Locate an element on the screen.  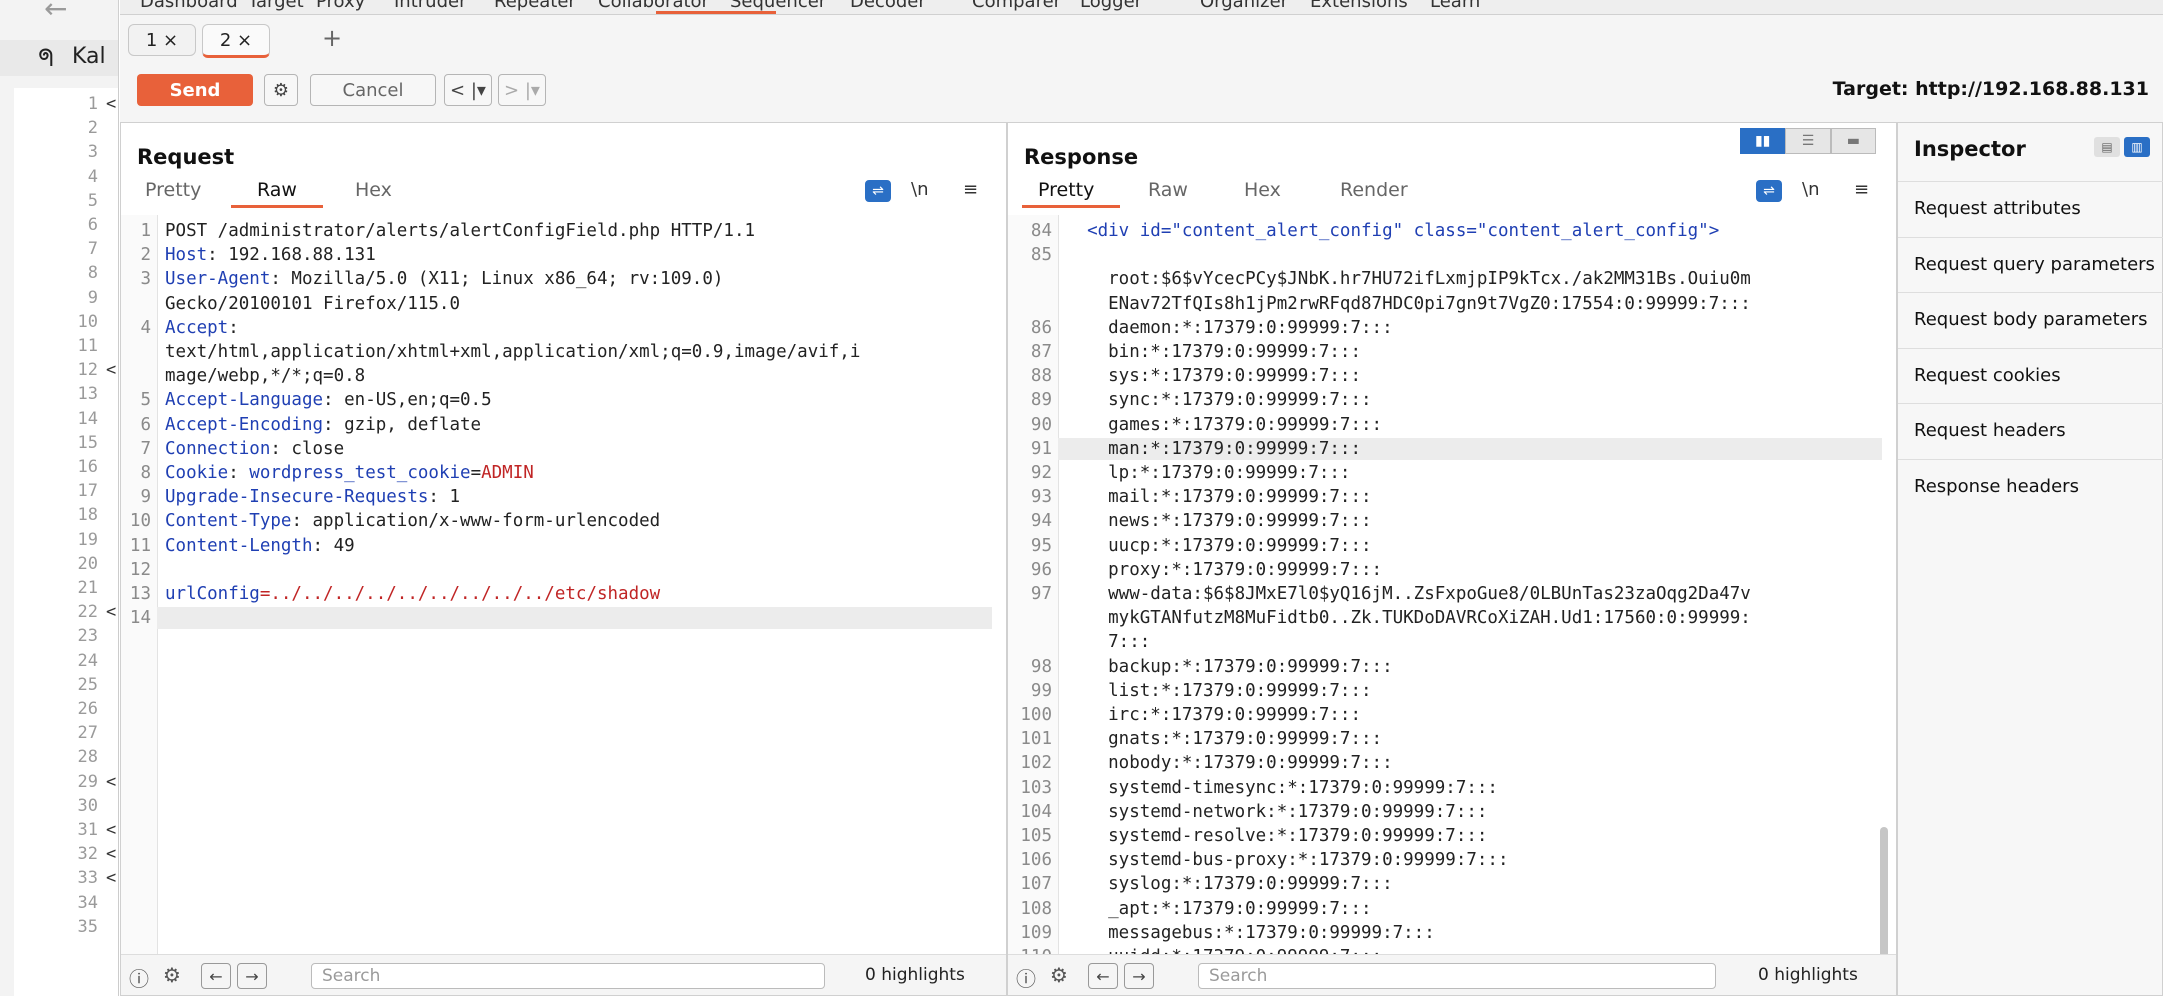
inspector-section-request-headers: Request headers is located at coordinates (2030, 430).